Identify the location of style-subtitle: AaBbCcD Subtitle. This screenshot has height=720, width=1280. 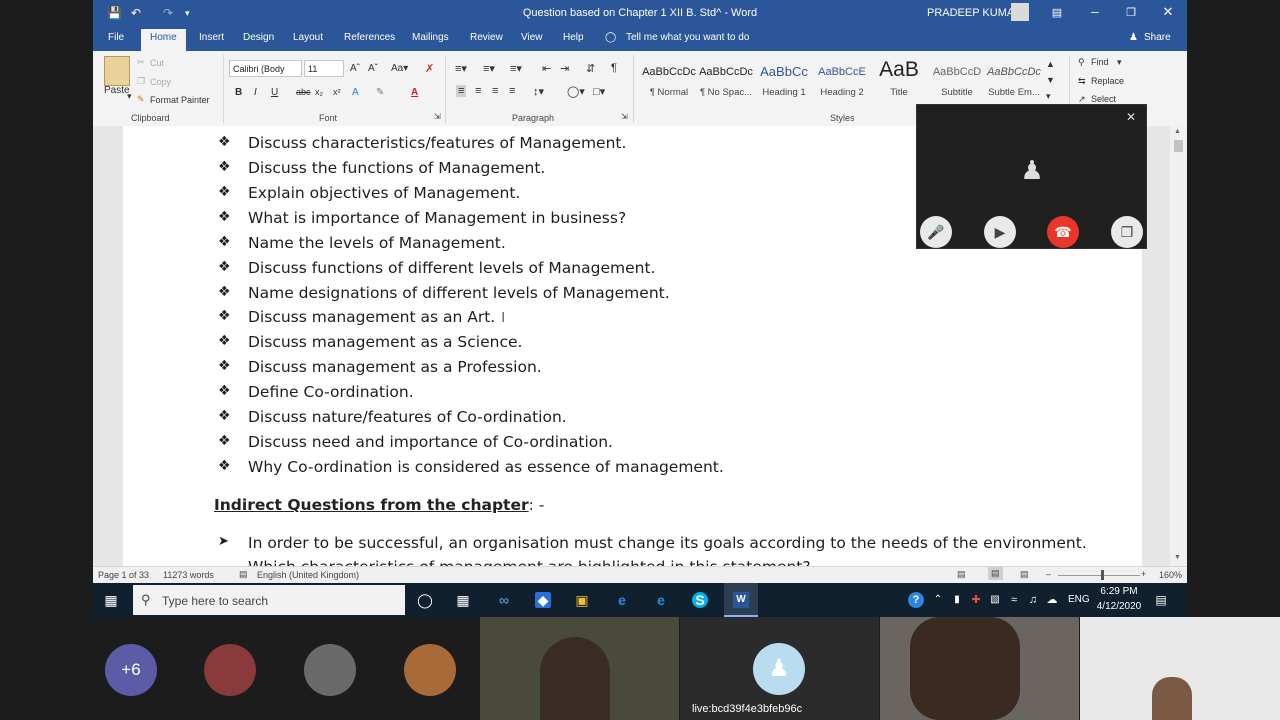
(957, 81).